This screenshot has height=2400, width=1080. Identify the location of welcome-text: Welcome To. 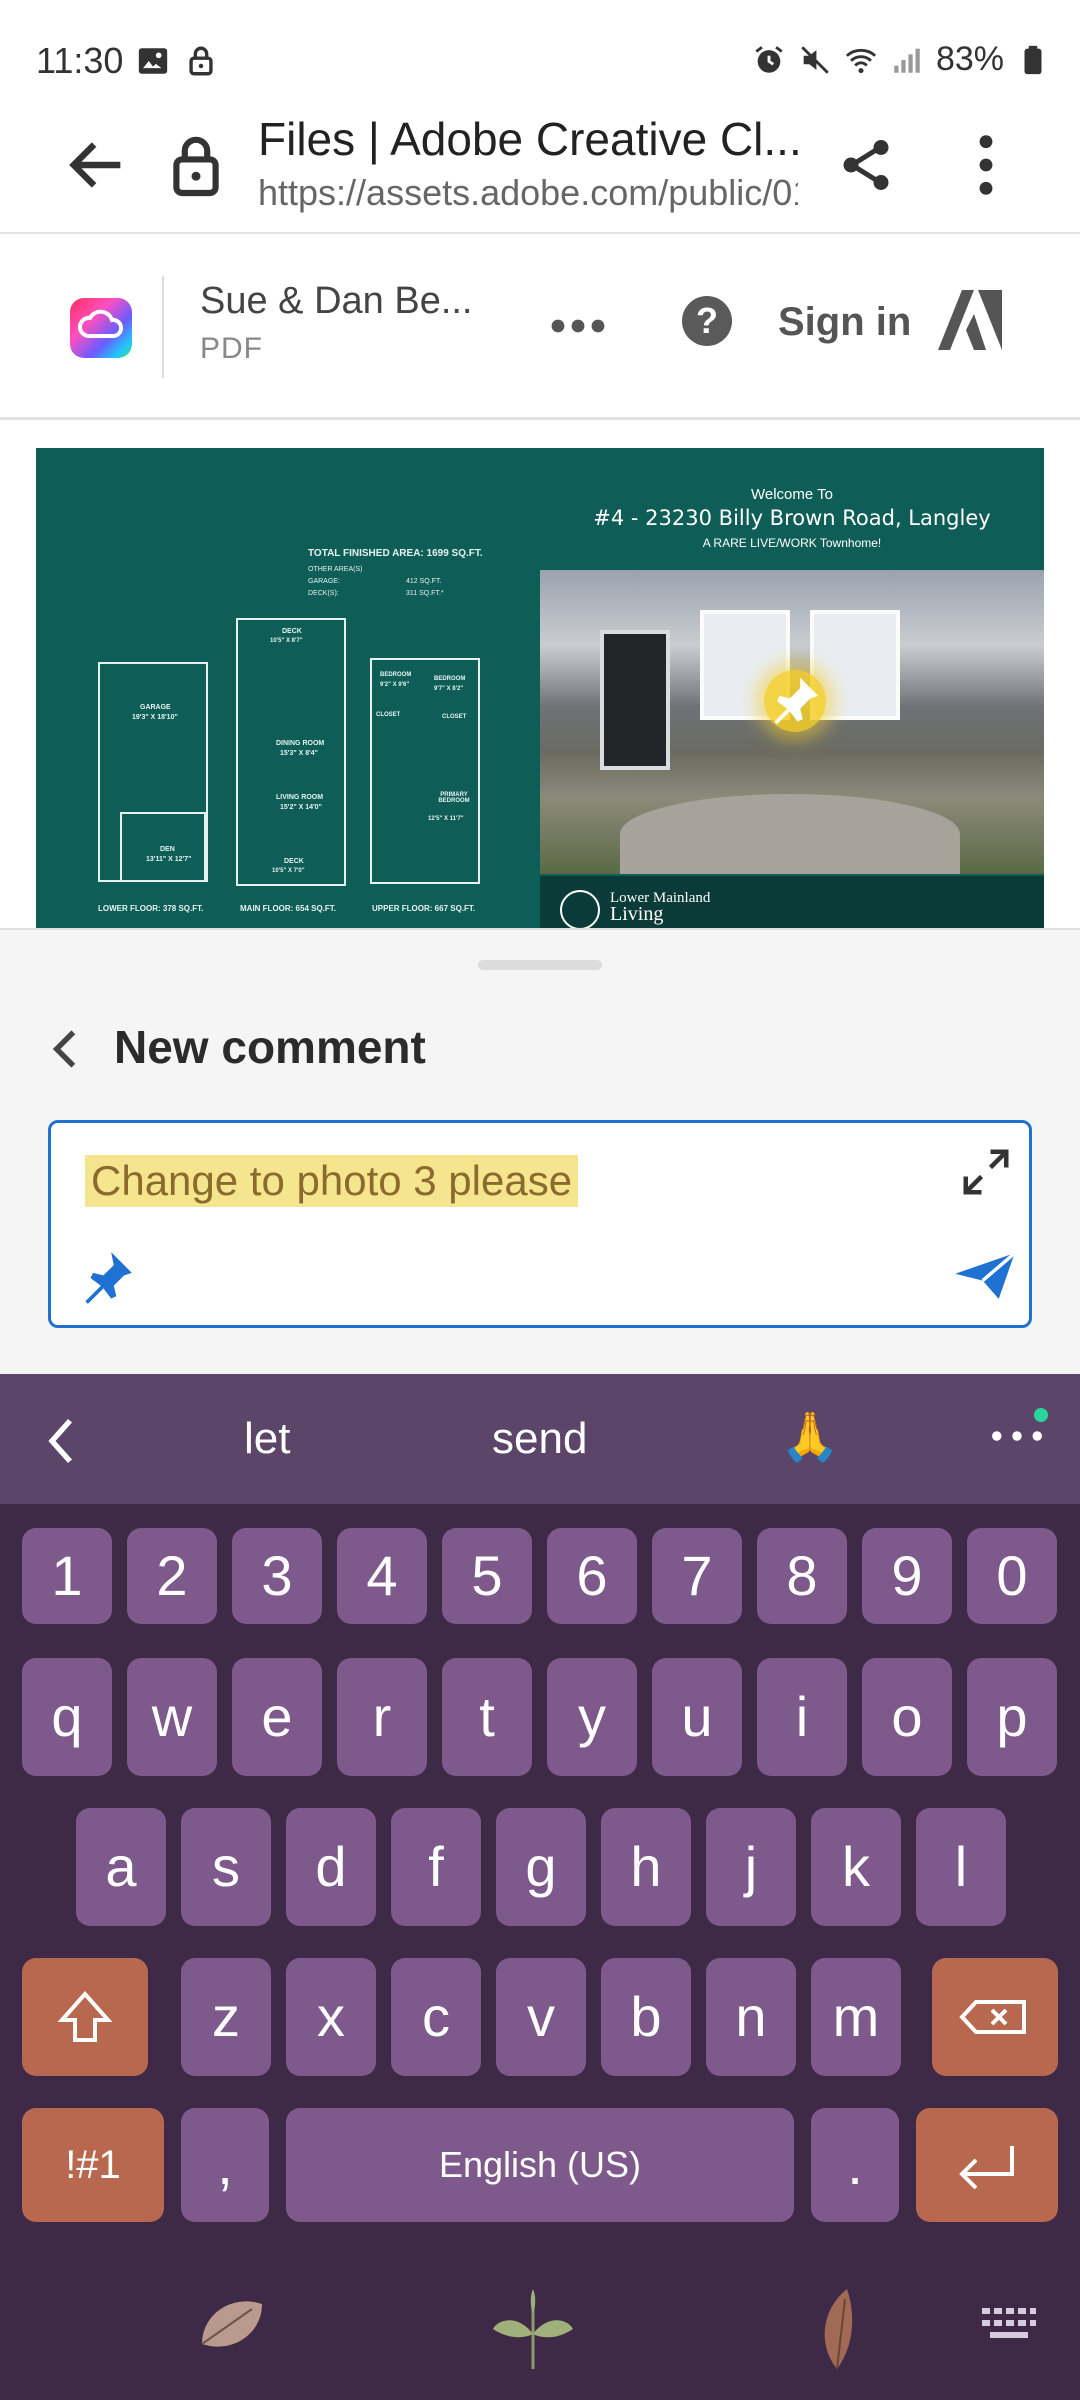
(792, 494).